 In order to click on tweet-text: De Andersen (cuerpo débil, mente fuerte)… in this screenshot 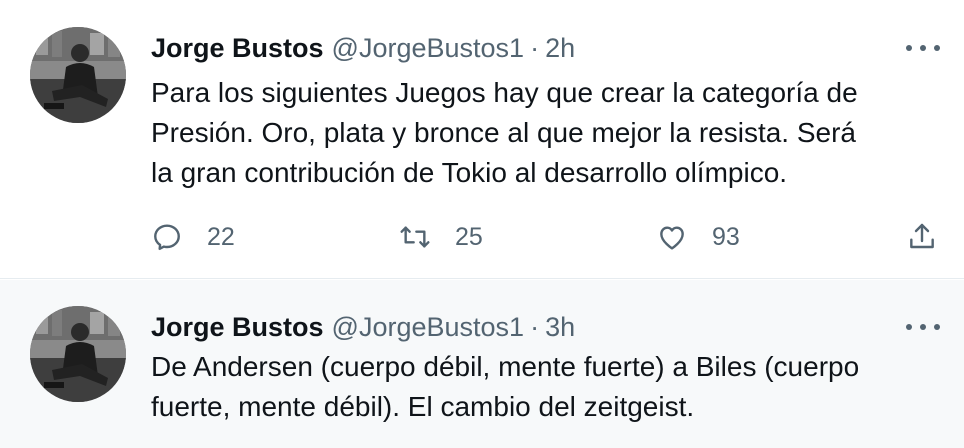, I will do `click(546, 387)`.